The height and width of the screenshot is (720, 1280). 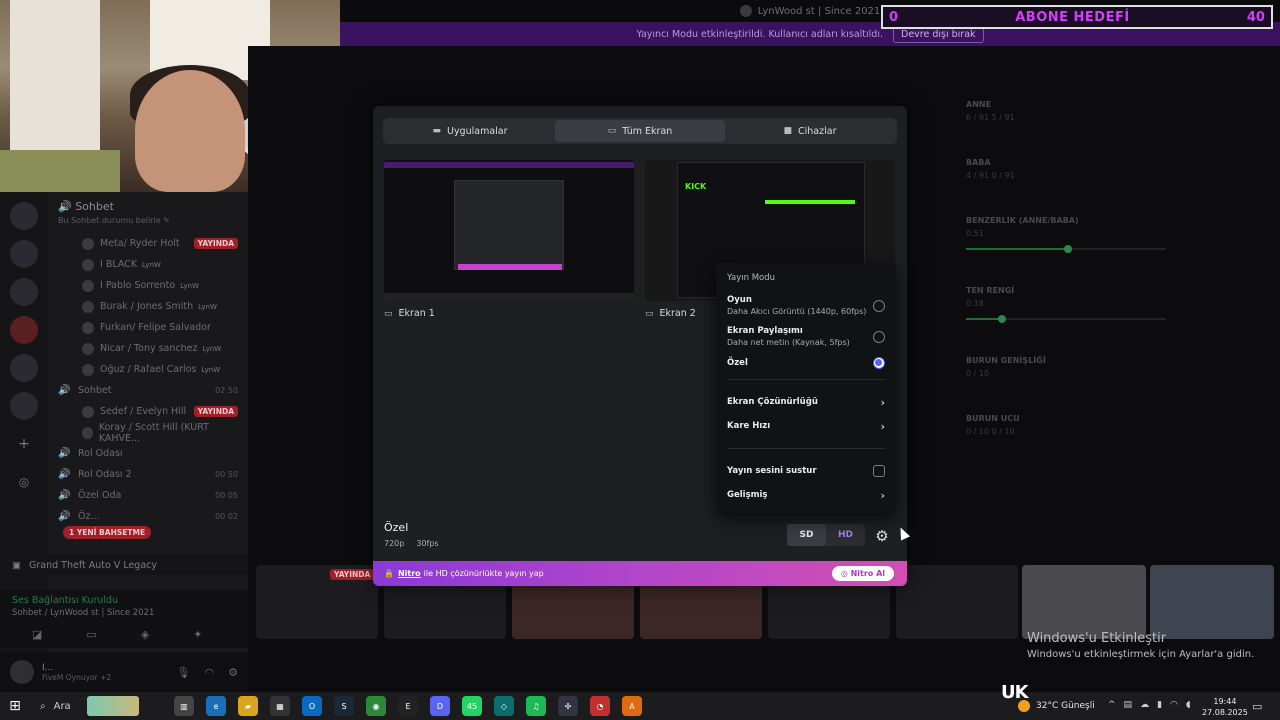 I want to click on spotify-icon: ♫, so click(x=536, y=706).